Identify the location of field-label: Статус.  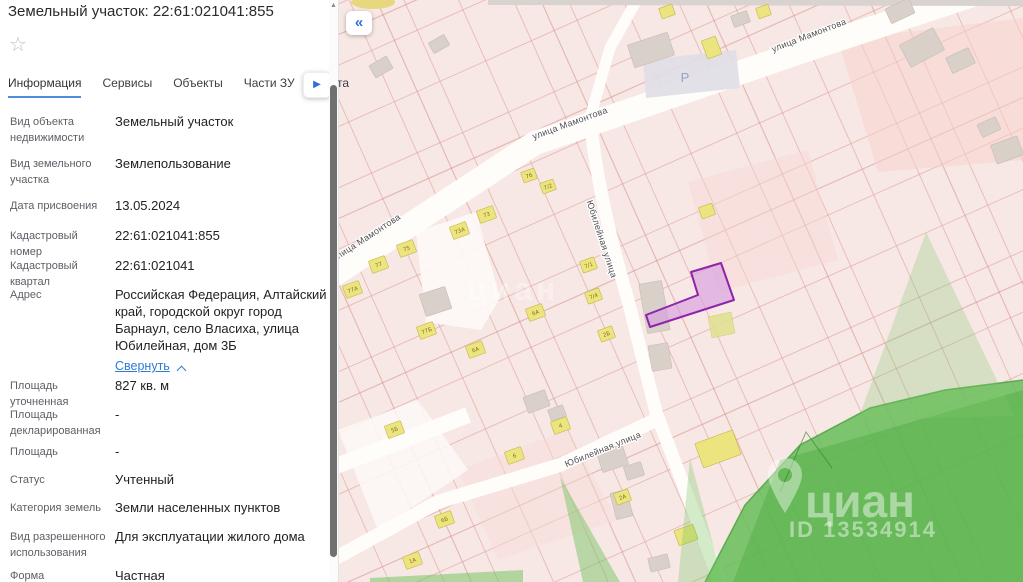
(27, 480).